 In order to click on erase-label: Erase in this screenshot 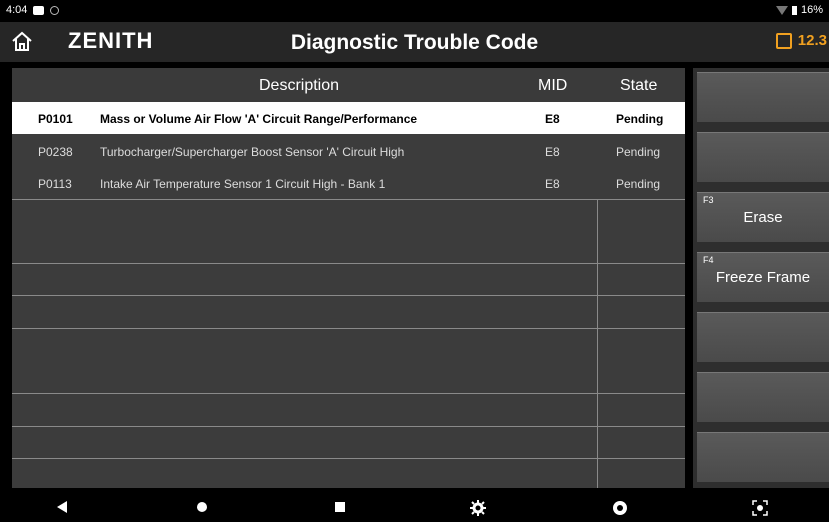, I will do `click(763, 217)`.